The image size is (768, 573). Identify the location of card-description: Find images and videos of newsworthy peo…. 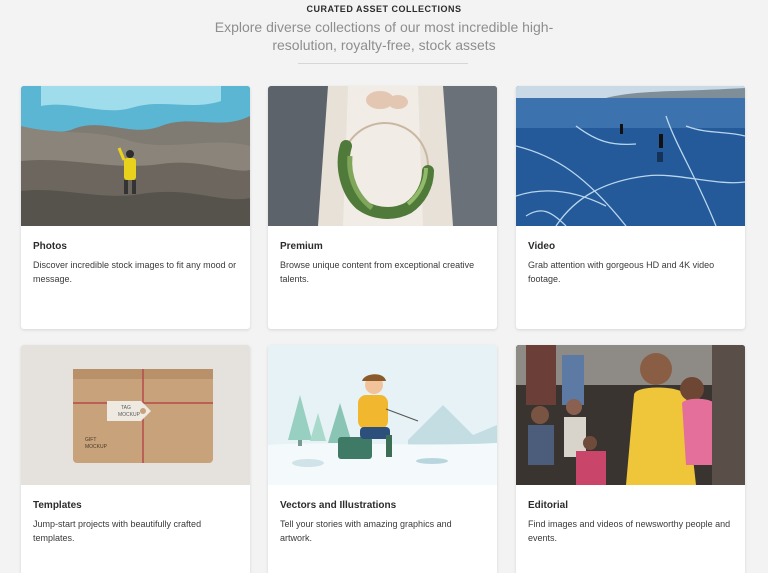
(629, 531).